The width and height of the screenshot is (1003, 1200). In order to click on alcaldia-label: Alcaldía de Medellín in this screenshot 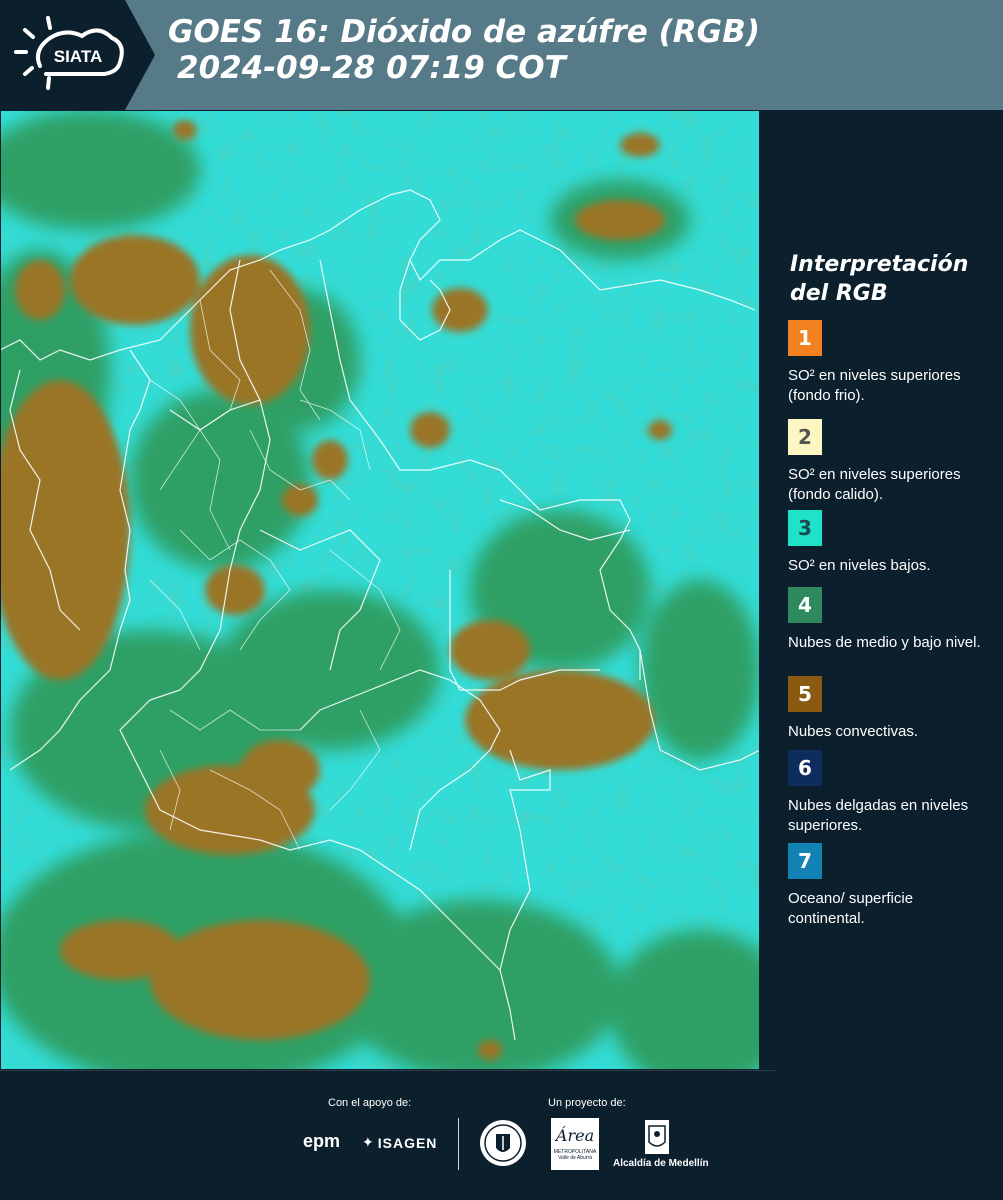, I will do `click(661, 1163)`.